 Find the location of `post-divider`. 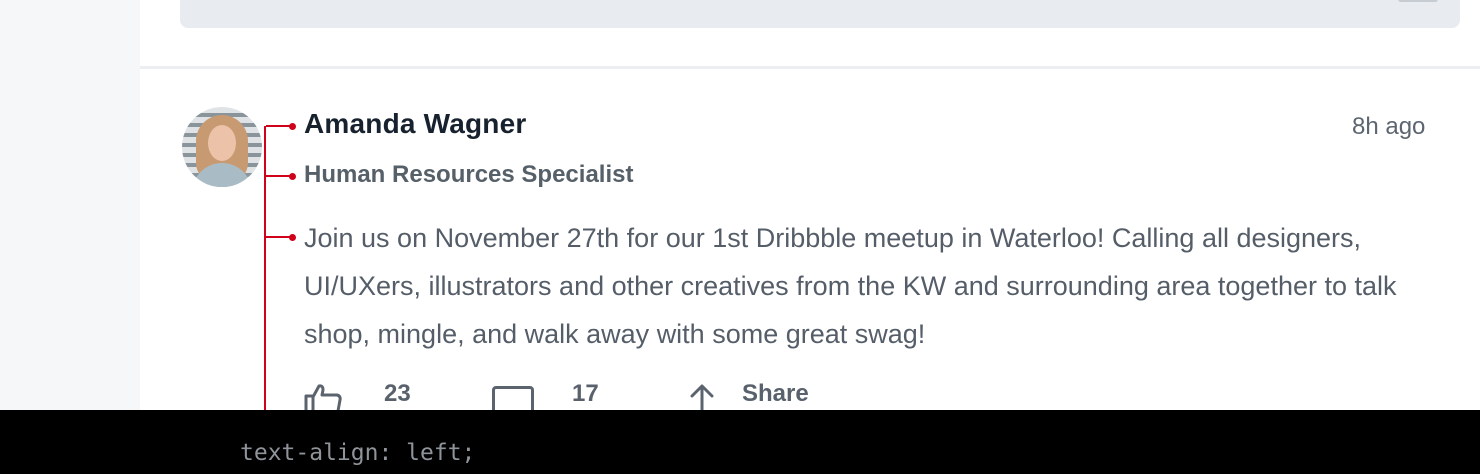

post-divider is located at coordinates (810, 67).